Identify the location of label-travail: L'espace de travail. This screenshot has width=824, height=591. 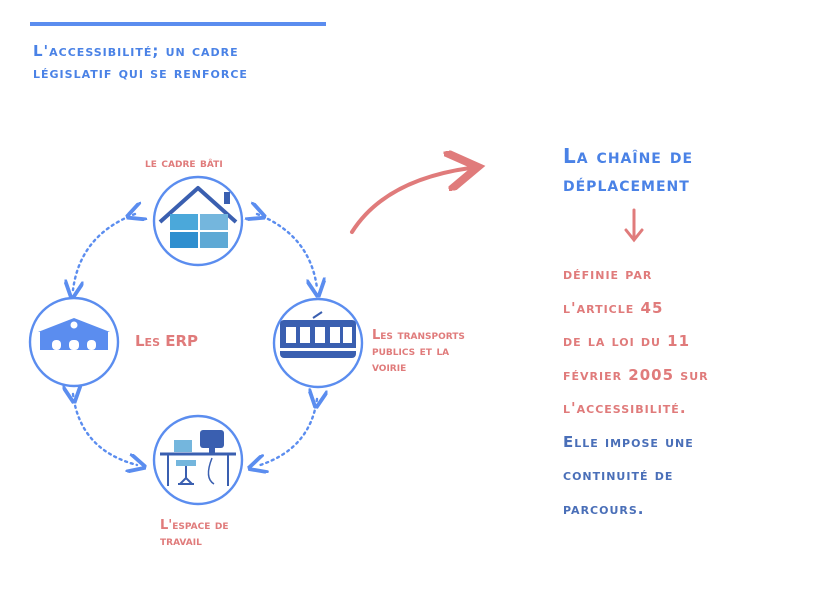
(194, 534).